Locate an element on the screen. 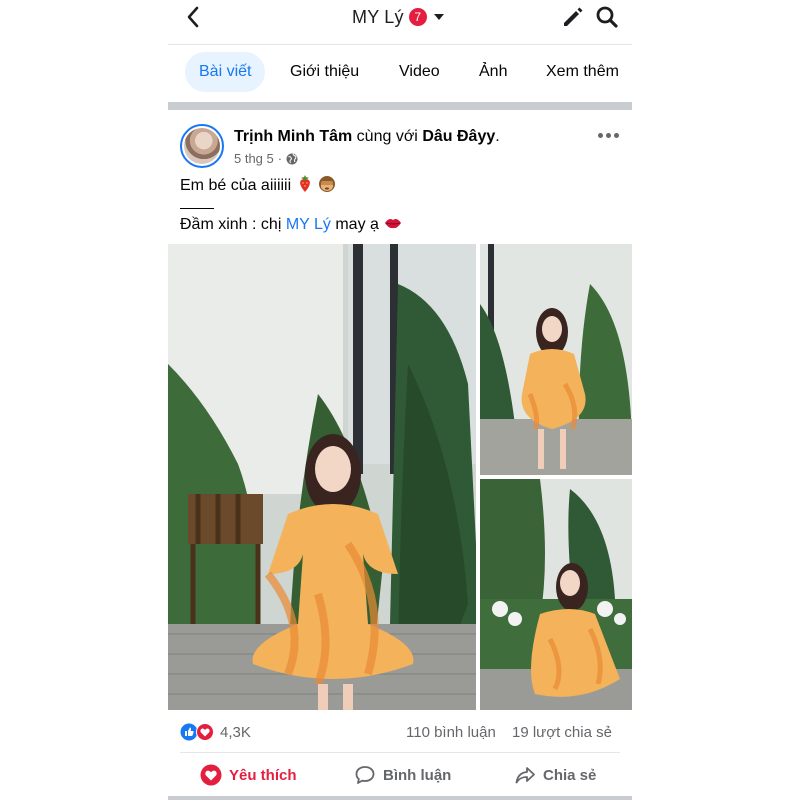 This screenshot has width=800, height=800. strawberry-icon is located at coordinates (304, 183).